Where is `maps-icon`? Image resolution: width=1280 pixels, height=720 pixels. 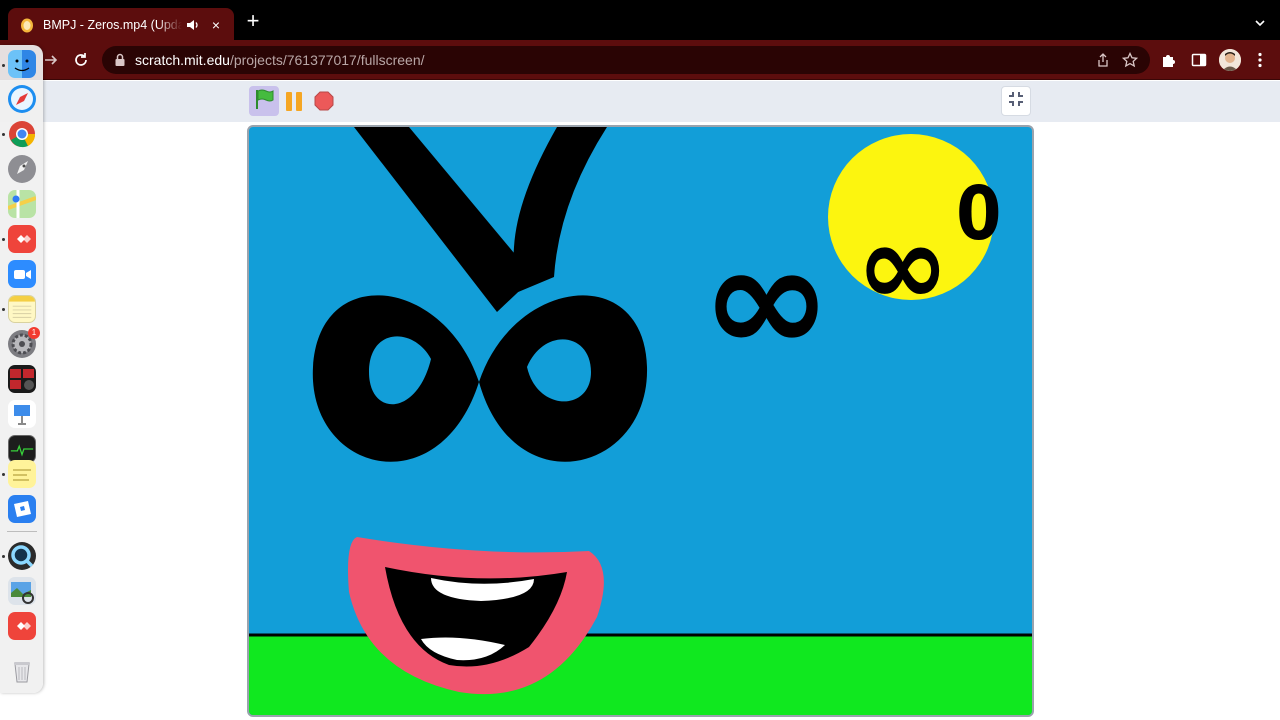 maps-icon is located at coordinates (22, 204).